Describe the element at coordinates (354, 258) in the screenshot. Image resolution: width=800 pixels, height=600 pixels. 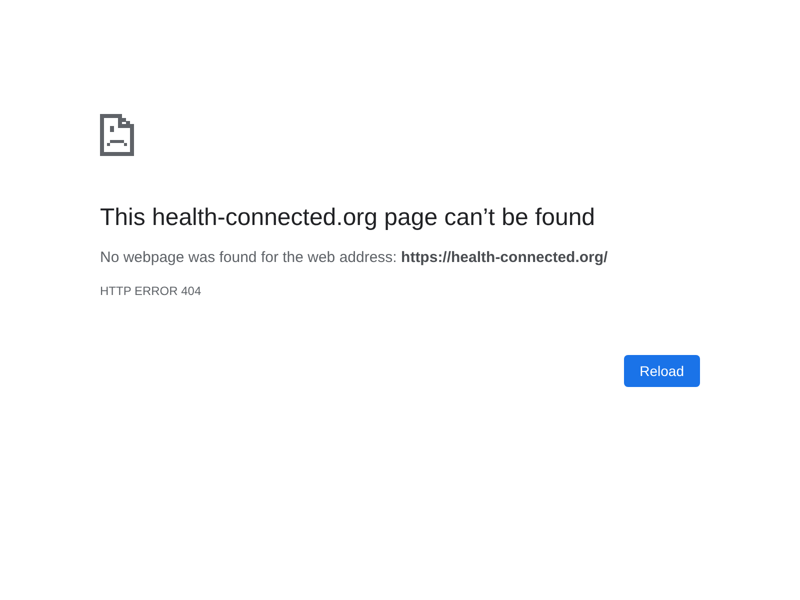
I see `error-message: No webpage was found for the web address: https://health-connected.org/` at that location.